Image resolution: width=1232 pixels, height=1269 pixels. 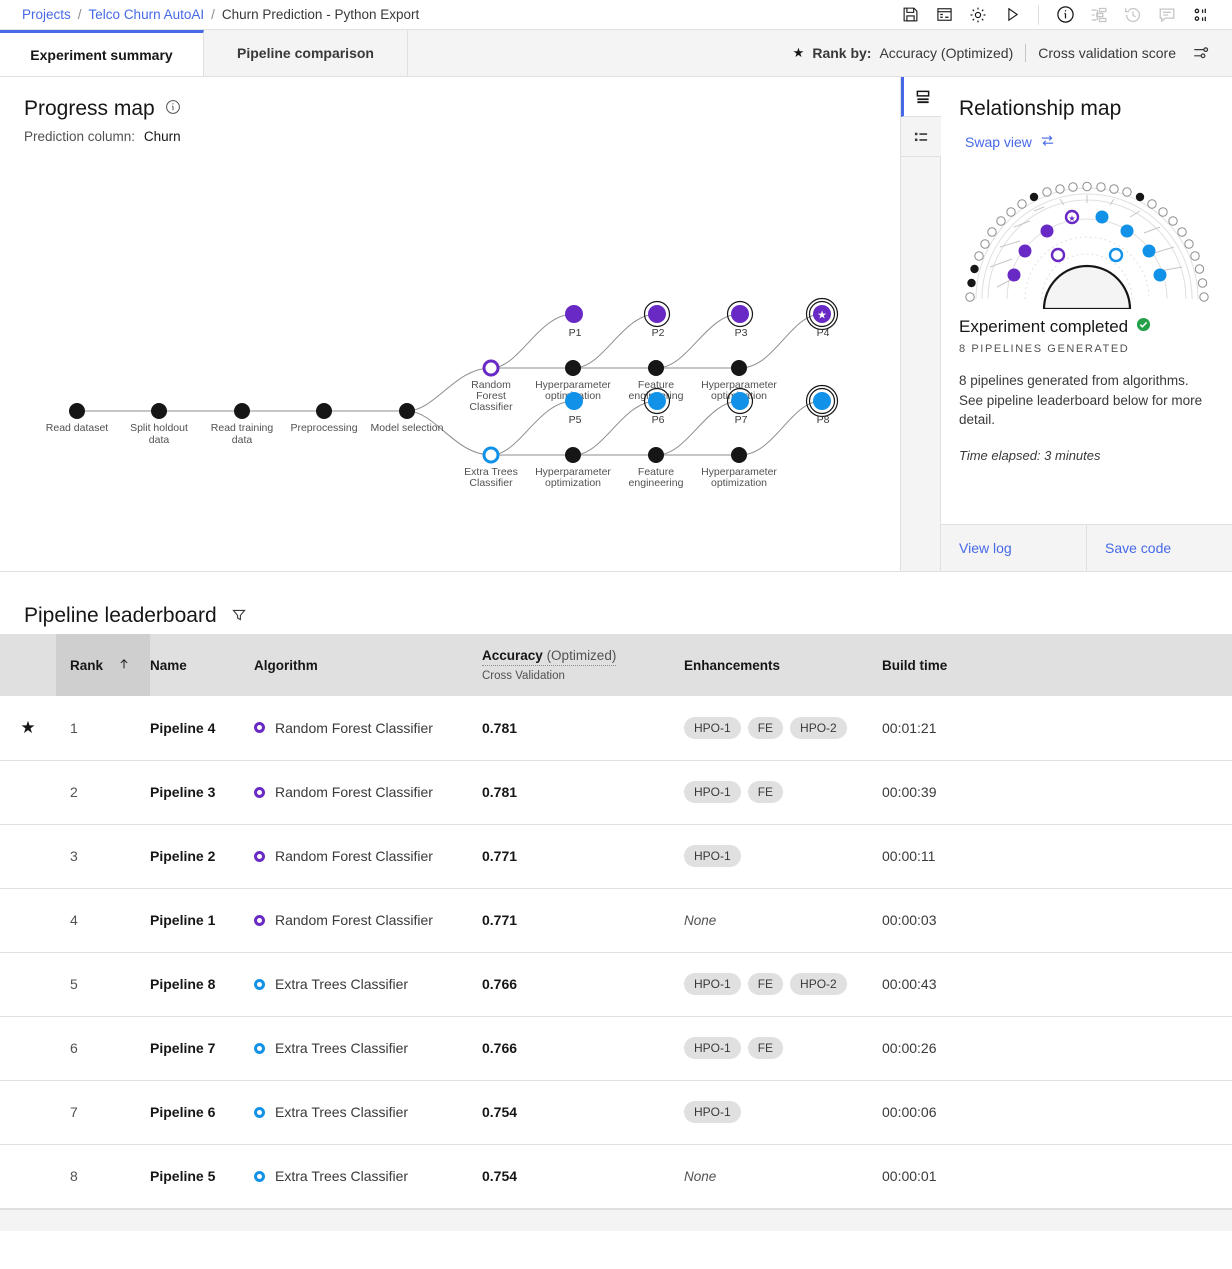 I want to click on tab-pipeline-comparison: Pipeline comparison, so click(x=306, y=53).